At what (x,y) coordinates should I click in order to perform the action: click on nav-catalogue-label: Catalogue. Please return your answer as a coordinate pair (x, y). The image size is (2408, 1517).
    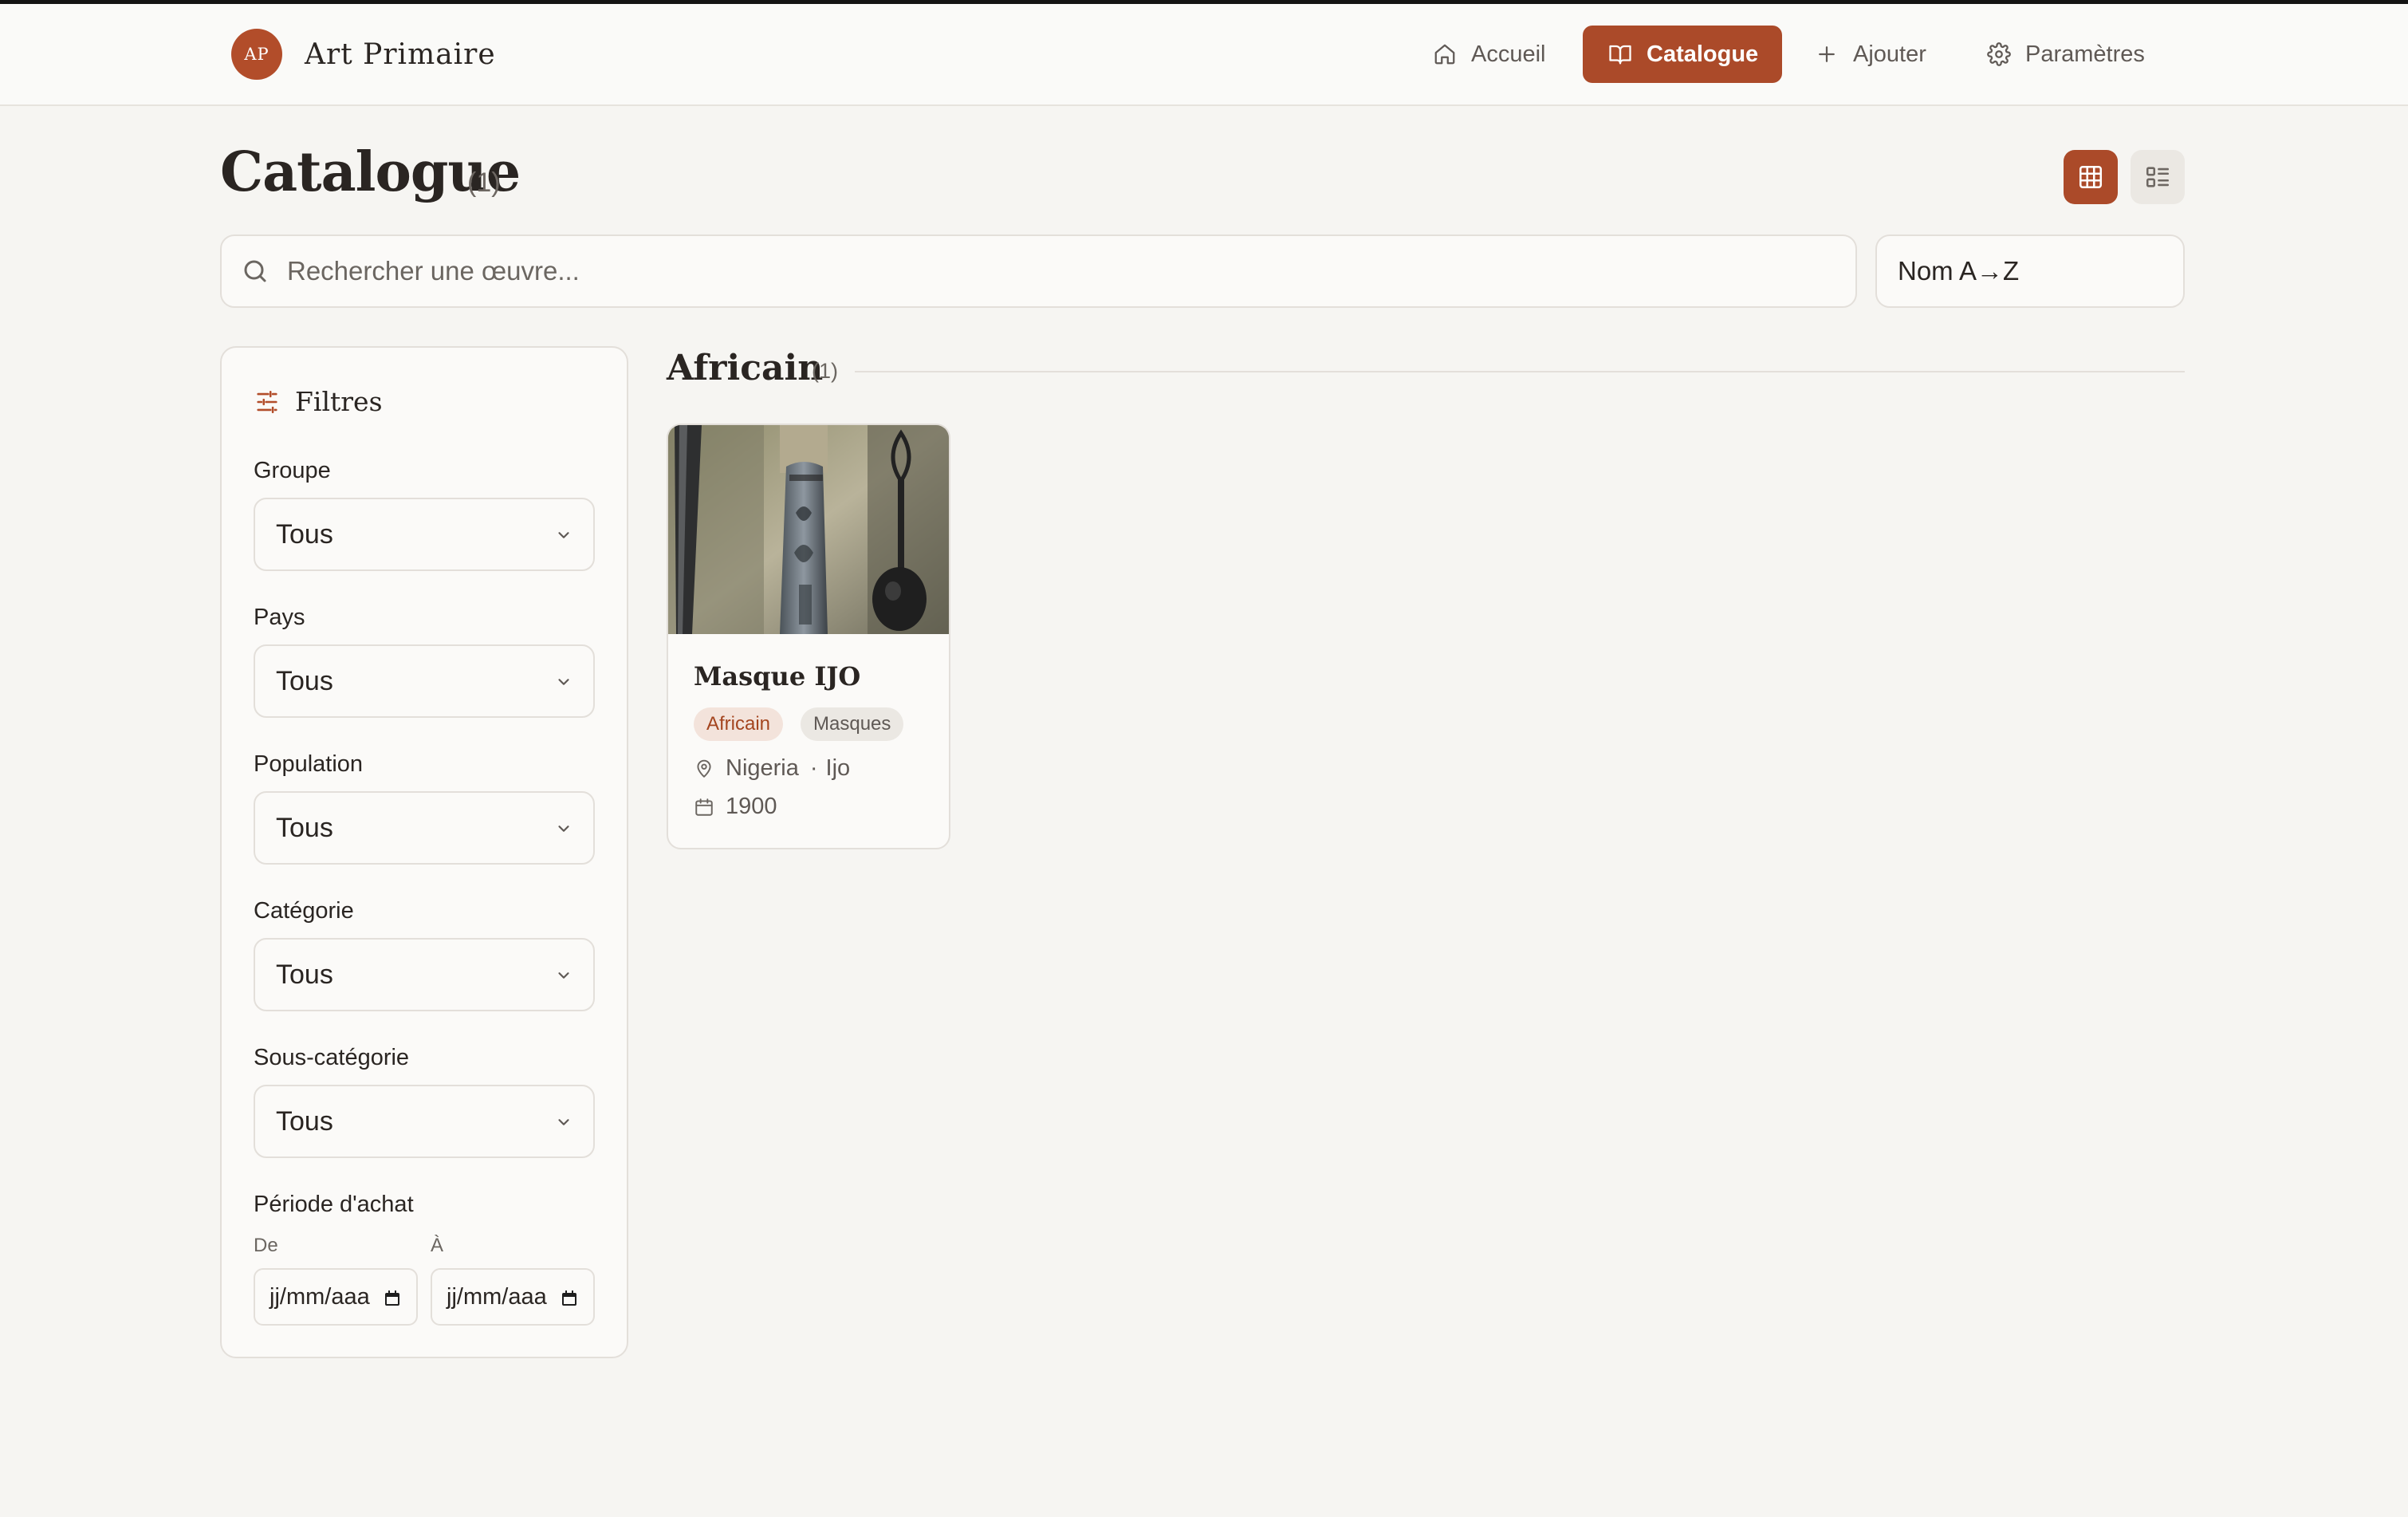
    Looking at the image, I should click on (1703, 54).